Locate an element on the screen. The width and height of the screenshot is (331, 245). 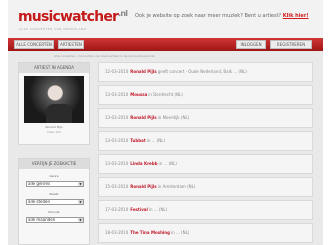
filter-period-label: Periode is located at coordinates (54, 212).